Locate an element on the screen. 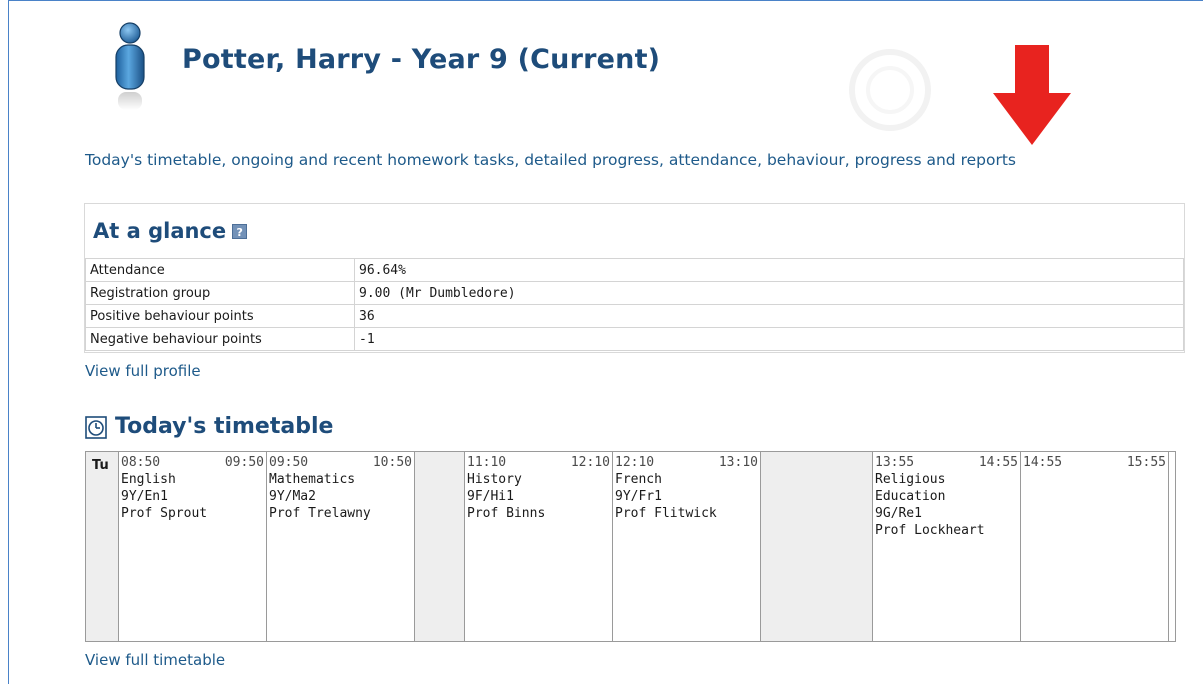  lesson-teacher: Prof Binns is located at coordinates (506, 513).